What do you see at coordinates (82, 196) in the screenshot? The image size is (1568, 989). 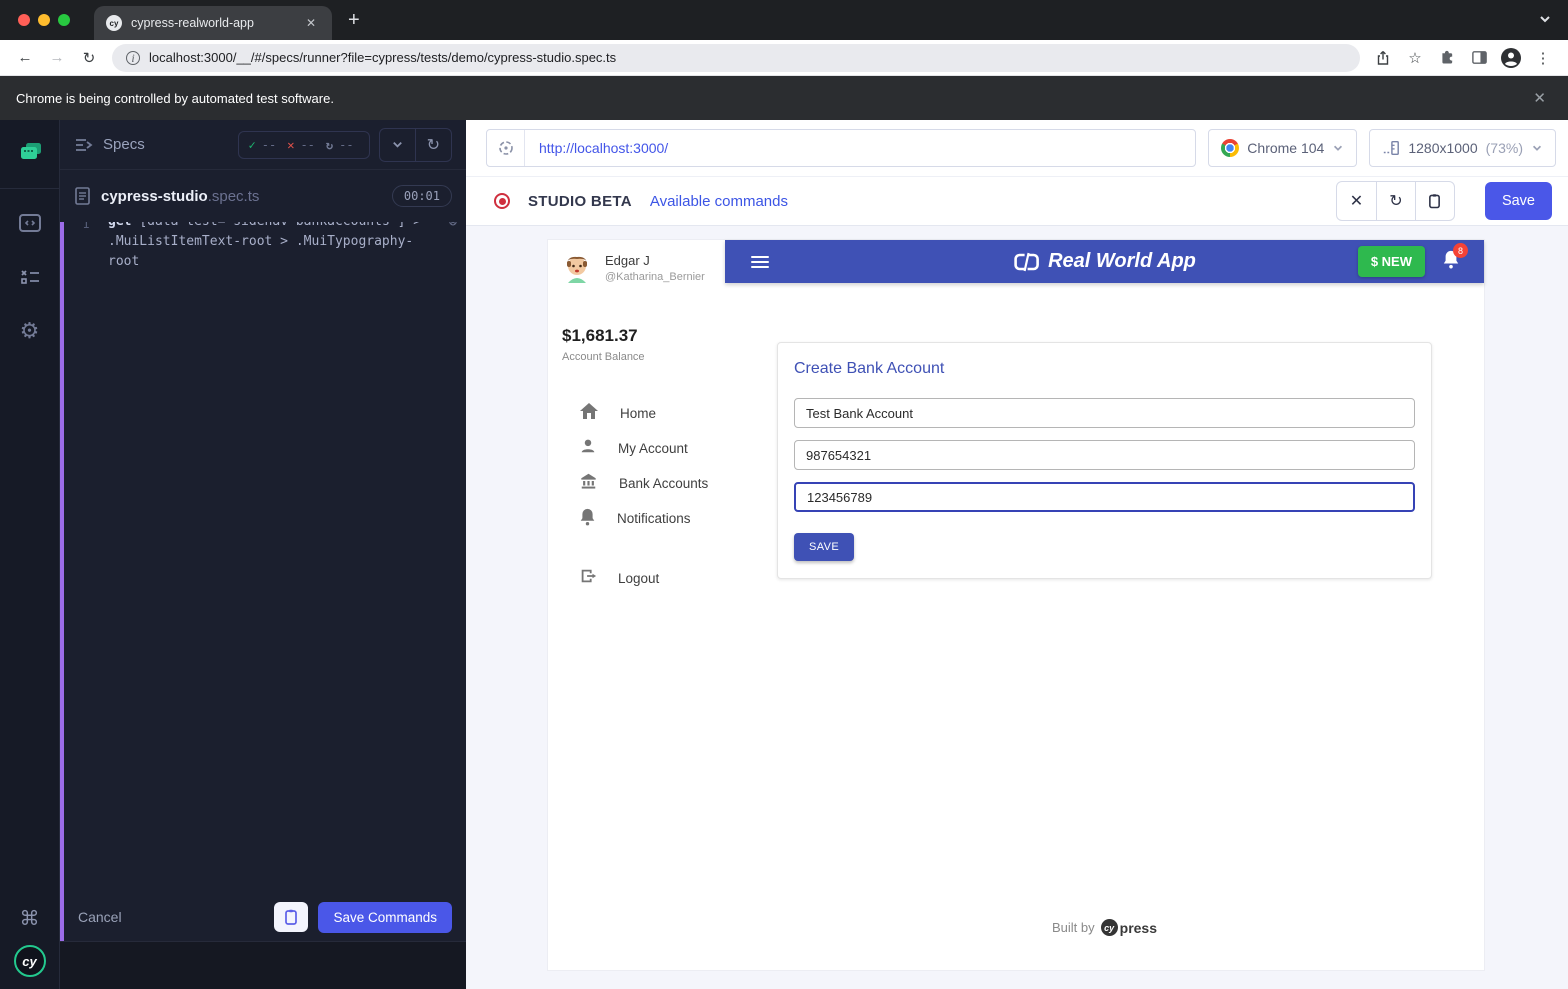 I see `spec-file-icon` at bounding box center [82, 196].